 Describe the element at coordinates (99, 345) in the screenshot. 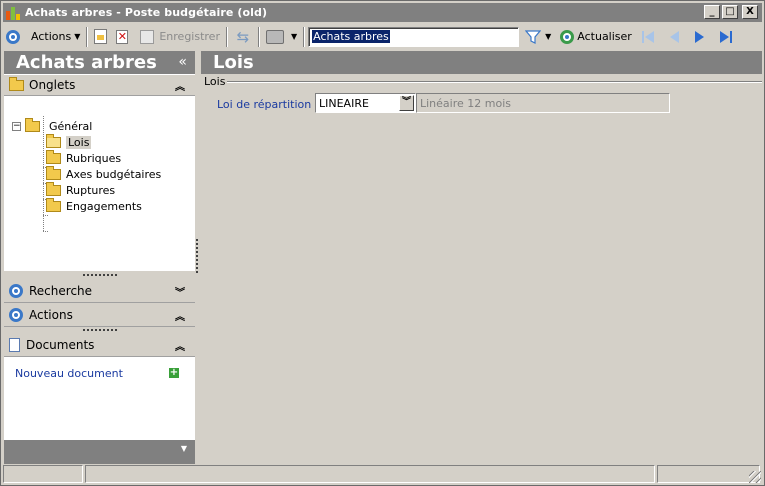

I see `documents-section-header: Documents ︽` at that location.